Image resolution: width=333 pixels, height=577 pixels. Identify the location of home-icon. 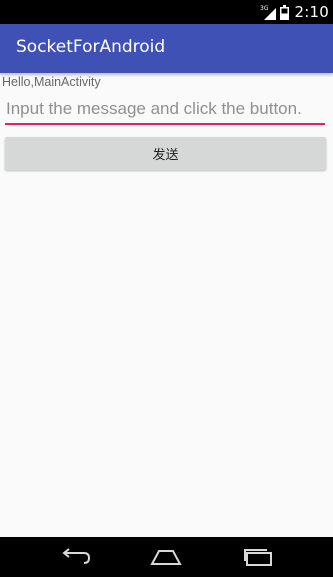
(166, 557).